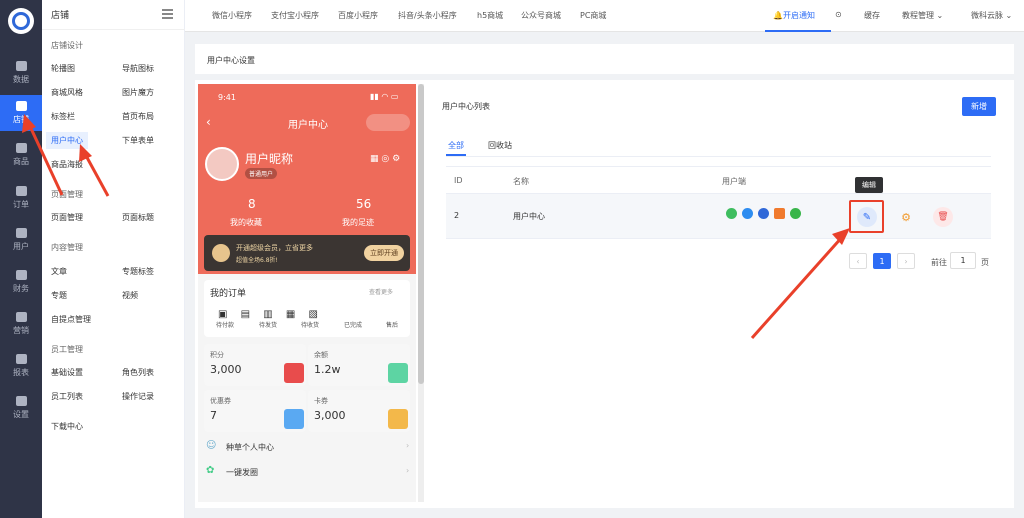 The image size is (1024, 518). I want to click on rail-item-reports: 报表, so click(21, 366).